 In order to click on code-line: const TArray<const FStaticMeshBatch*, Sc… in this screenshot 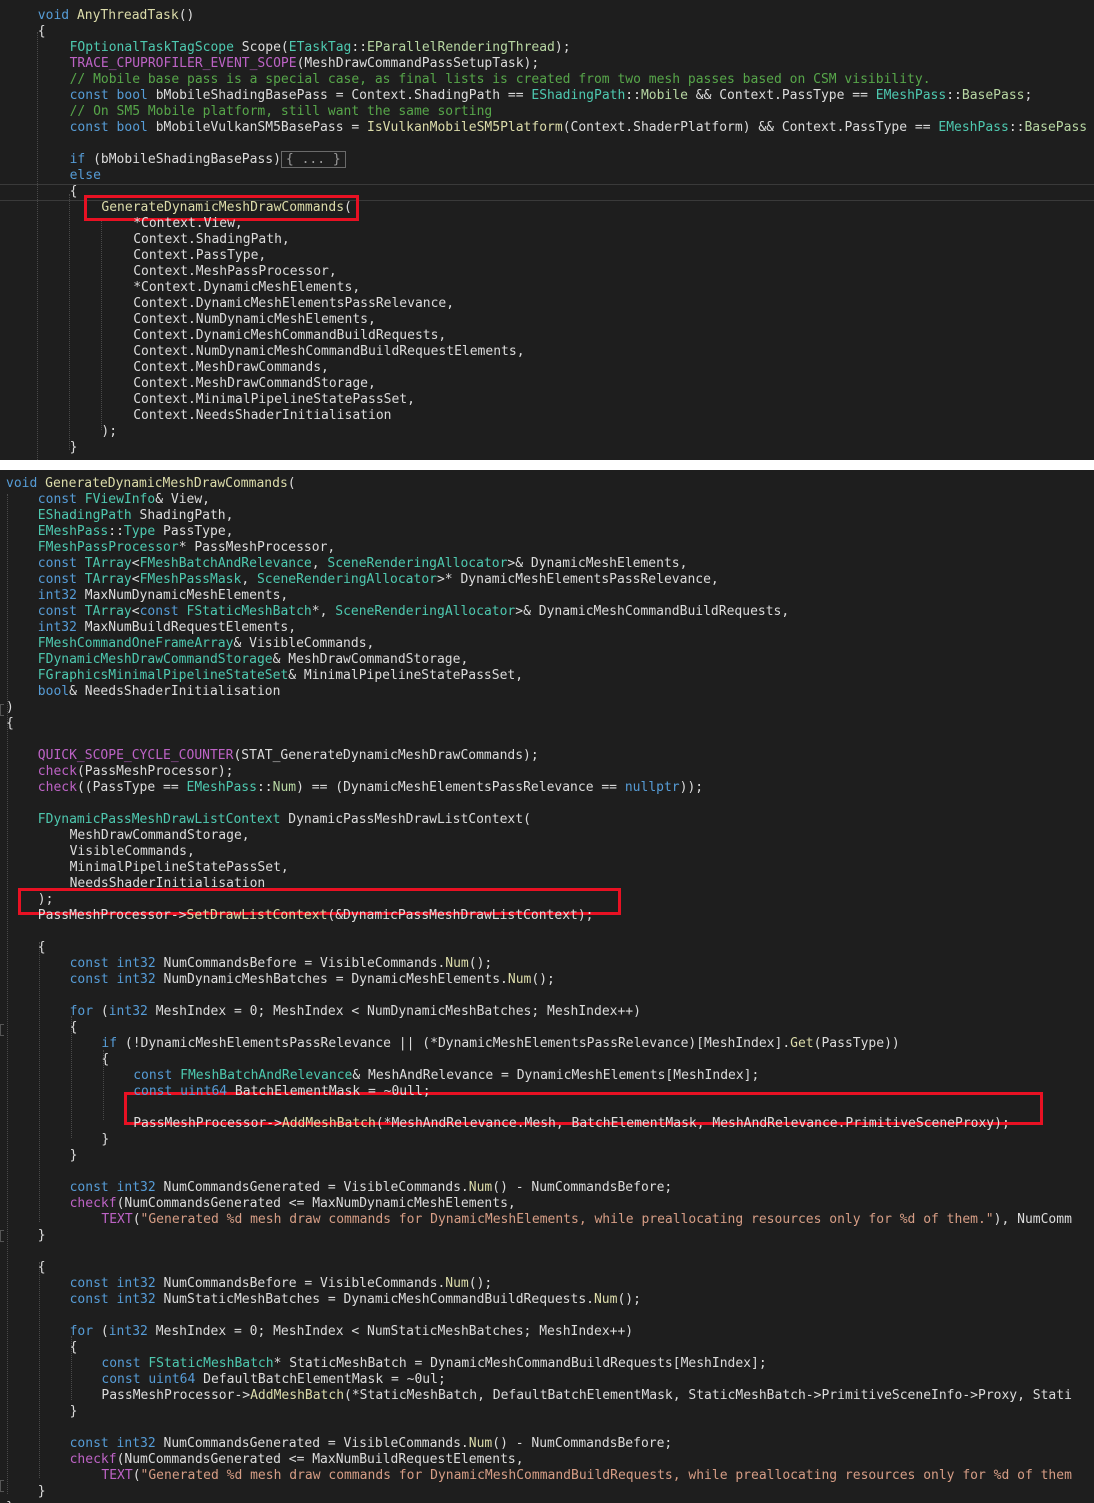, I will do `click(413, 612)`.